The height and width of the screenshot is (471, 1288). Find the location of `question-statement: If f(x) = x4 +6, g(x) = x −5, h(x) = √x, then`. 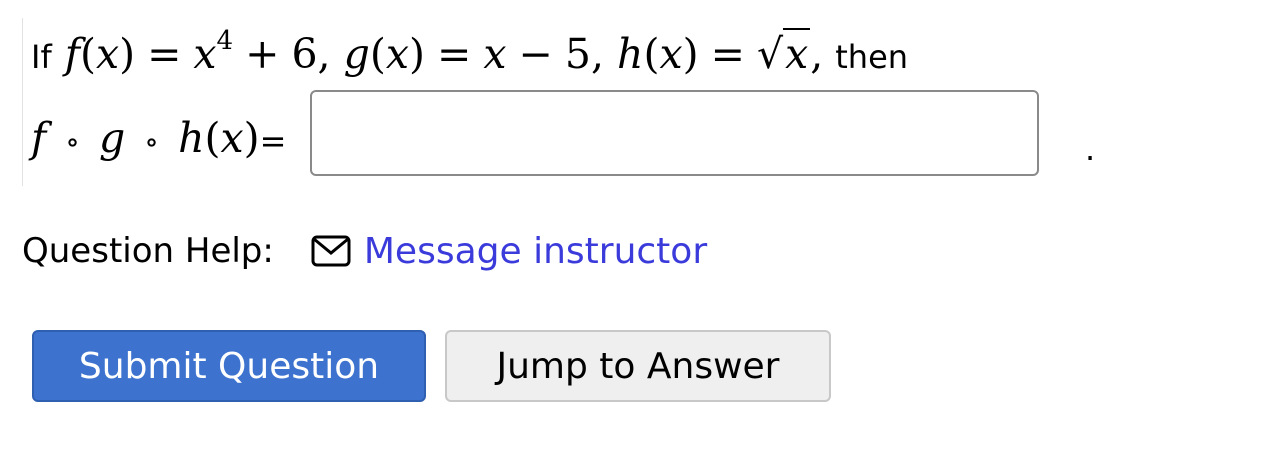

question-statement: If f(x) = x4 +6, g(x) = x −5, h(x) = √x, then is located at coordinates (470, 58).